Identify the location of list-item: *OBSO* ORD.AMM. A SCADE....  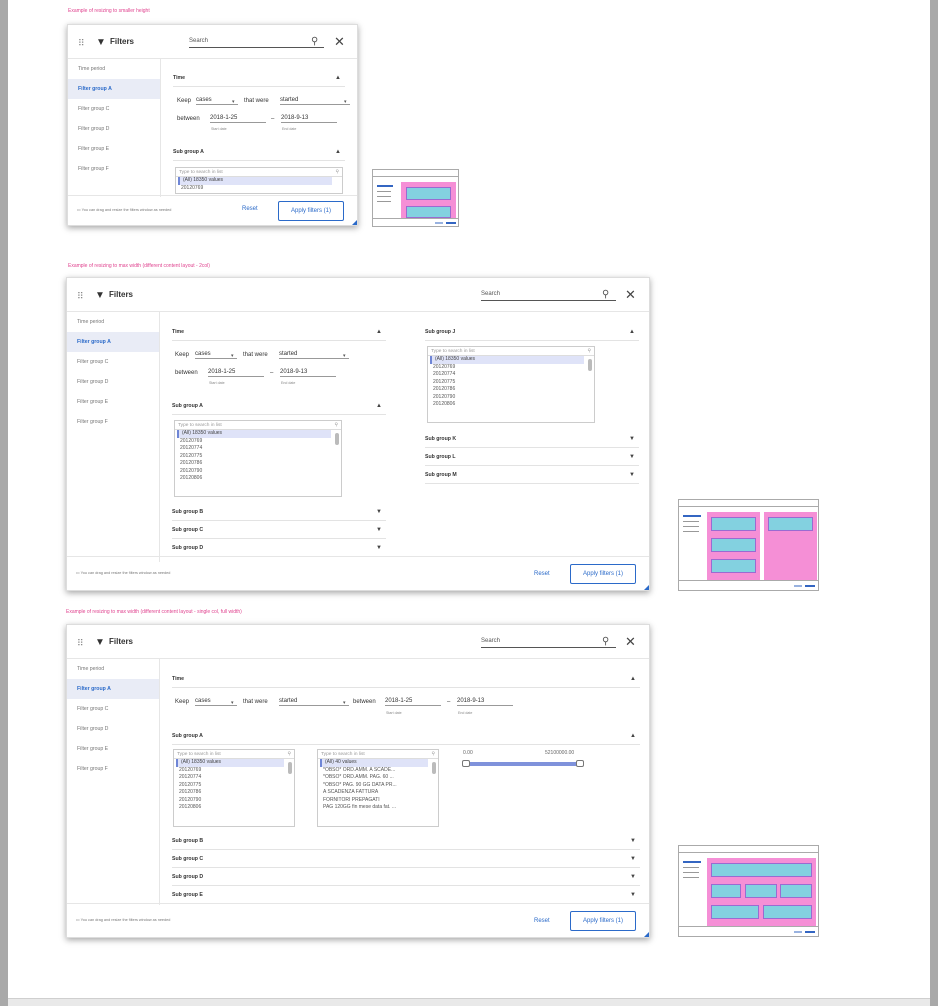
(378, 771).